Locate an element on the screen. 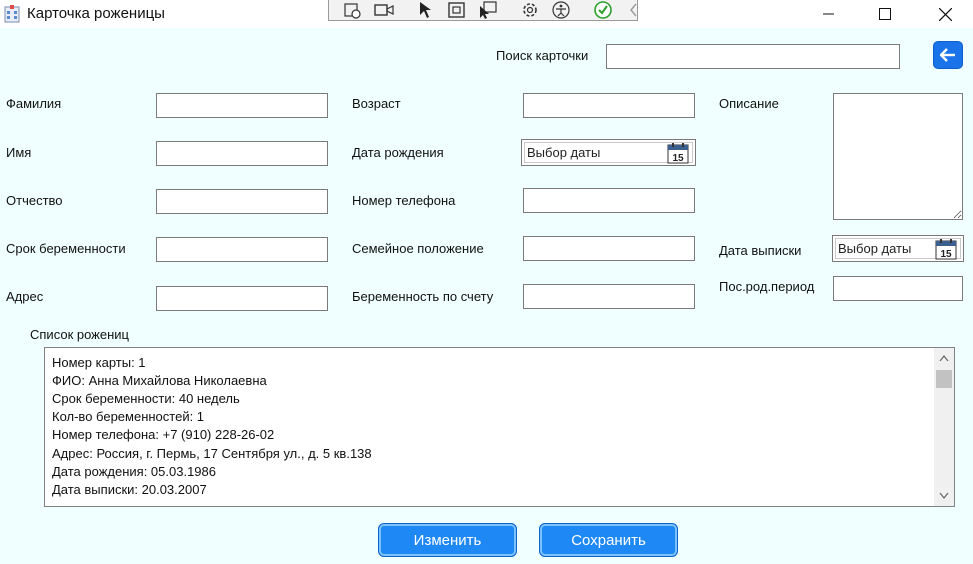 The image size is (973, 564). age-label: Возраст is located at coordinates (376, 103).